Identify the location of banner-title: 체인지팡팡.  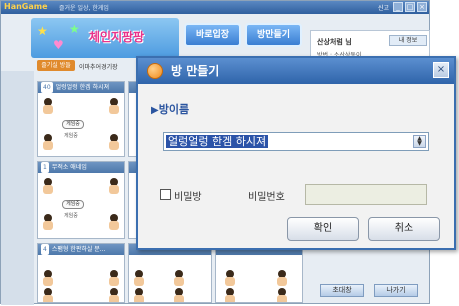
(117, 37).